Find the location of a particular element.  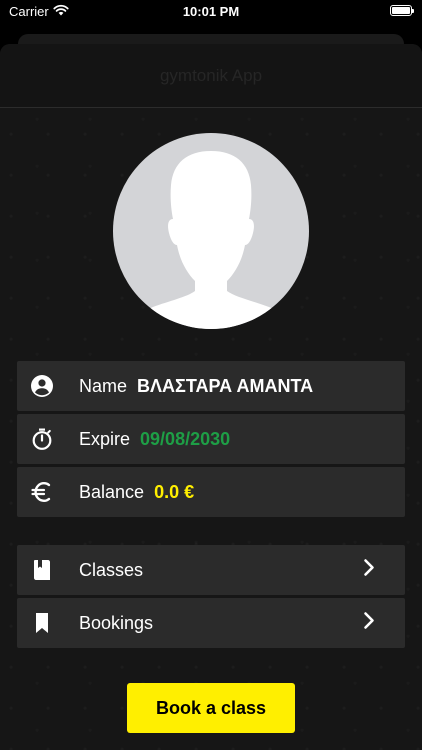

bookings-menu-item: Bookings is located at coordinates (211, 623).